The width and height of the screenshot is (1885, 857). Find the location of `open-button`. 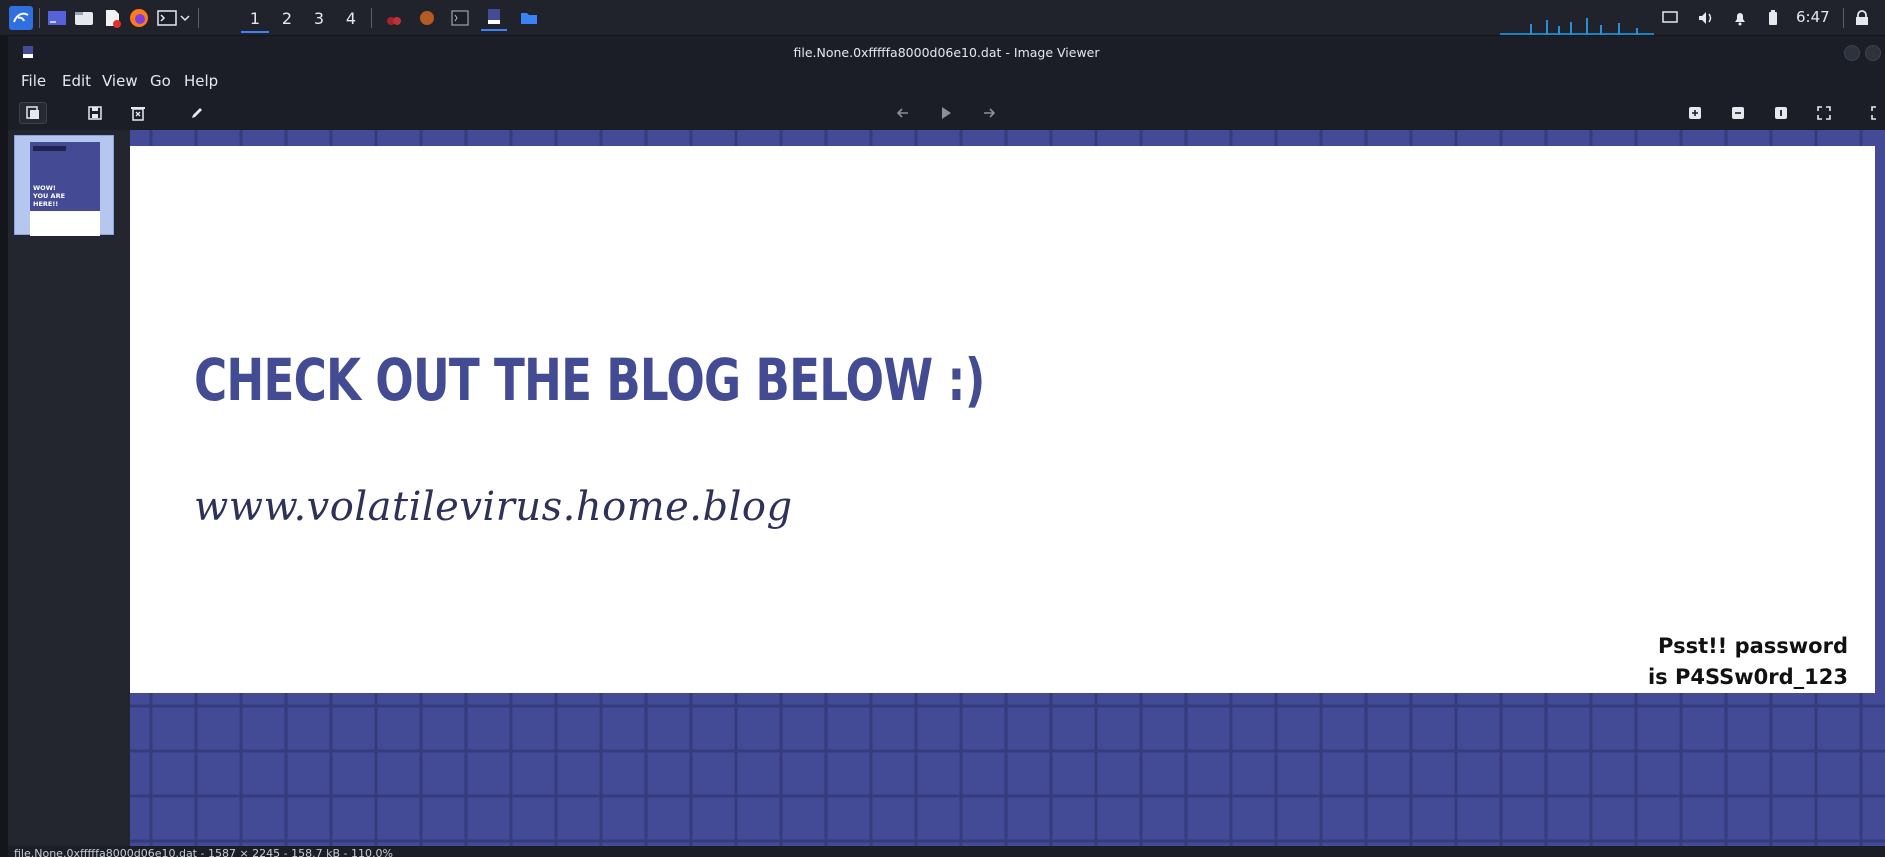

open-button is located at coordinates (33, 113).